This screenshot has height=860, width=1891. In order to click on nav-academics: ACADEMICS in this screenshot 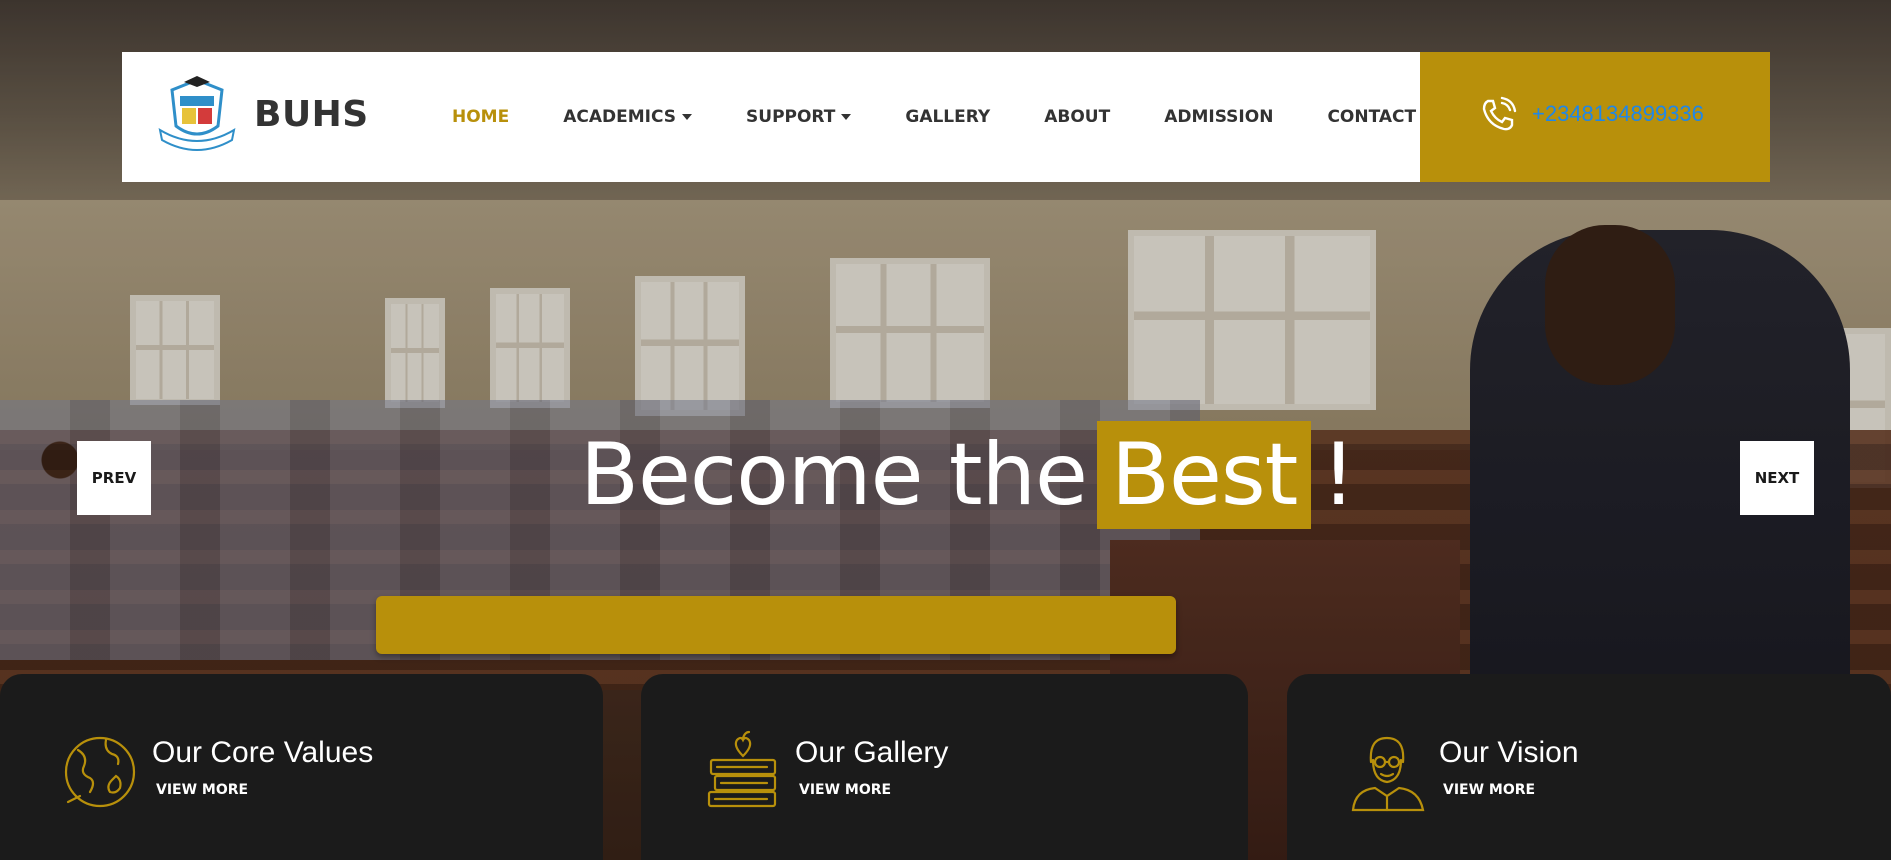, I will do `click(628, 117)`.